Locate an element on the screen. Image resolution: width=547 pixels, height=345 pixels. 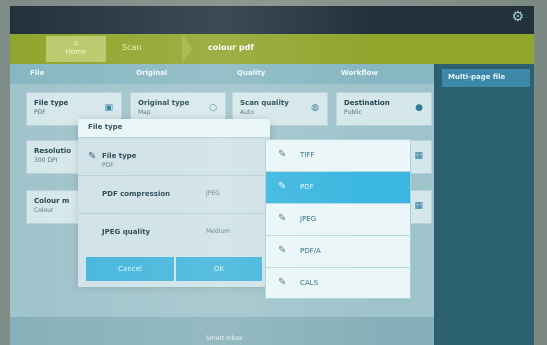
scan-quality-value: Auto is located at coordinates (247, 112).